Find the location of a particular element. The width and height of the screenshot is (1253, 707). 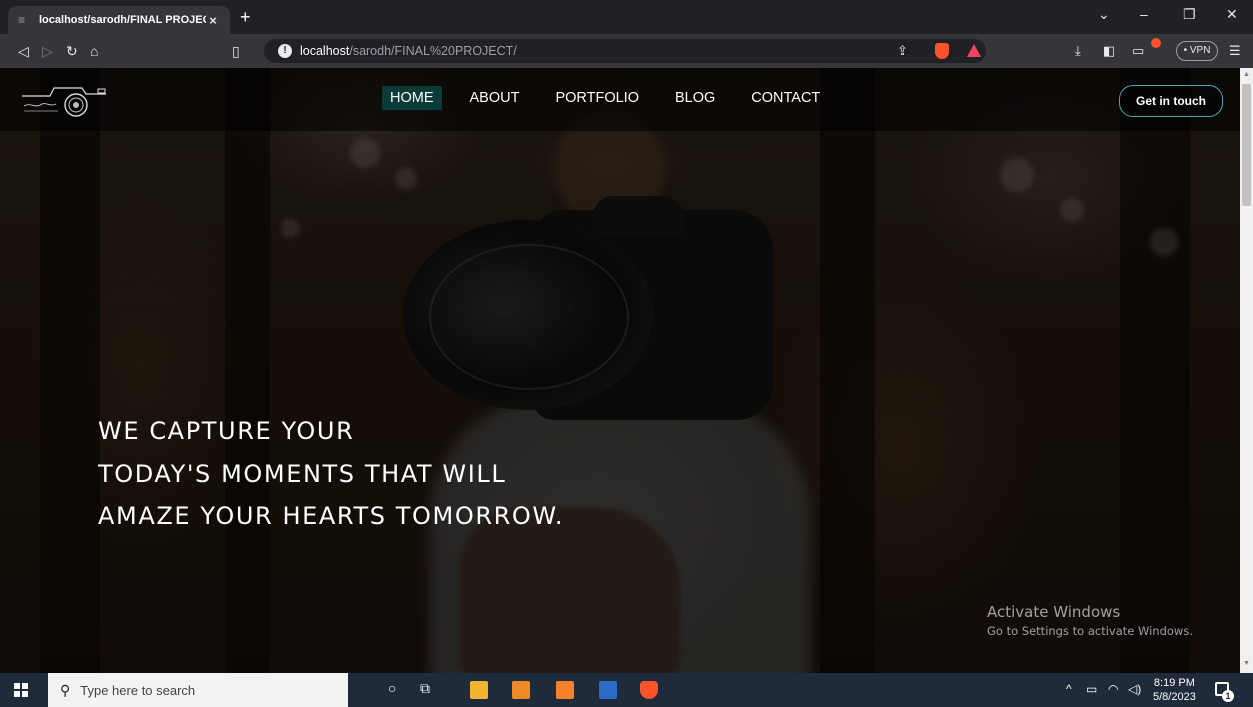

url-host: localhost is located at coordinates (325, 51).